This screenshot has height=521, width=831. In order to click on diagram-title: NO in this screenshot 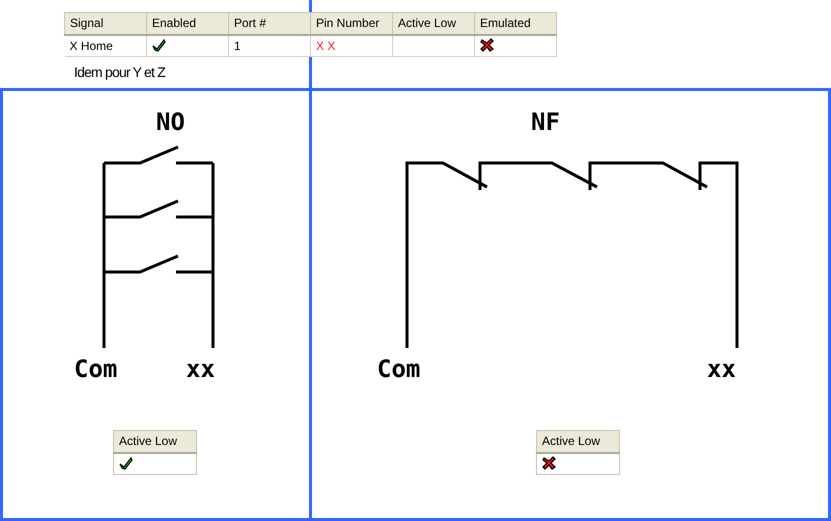, I will do `click(170, 122)`.